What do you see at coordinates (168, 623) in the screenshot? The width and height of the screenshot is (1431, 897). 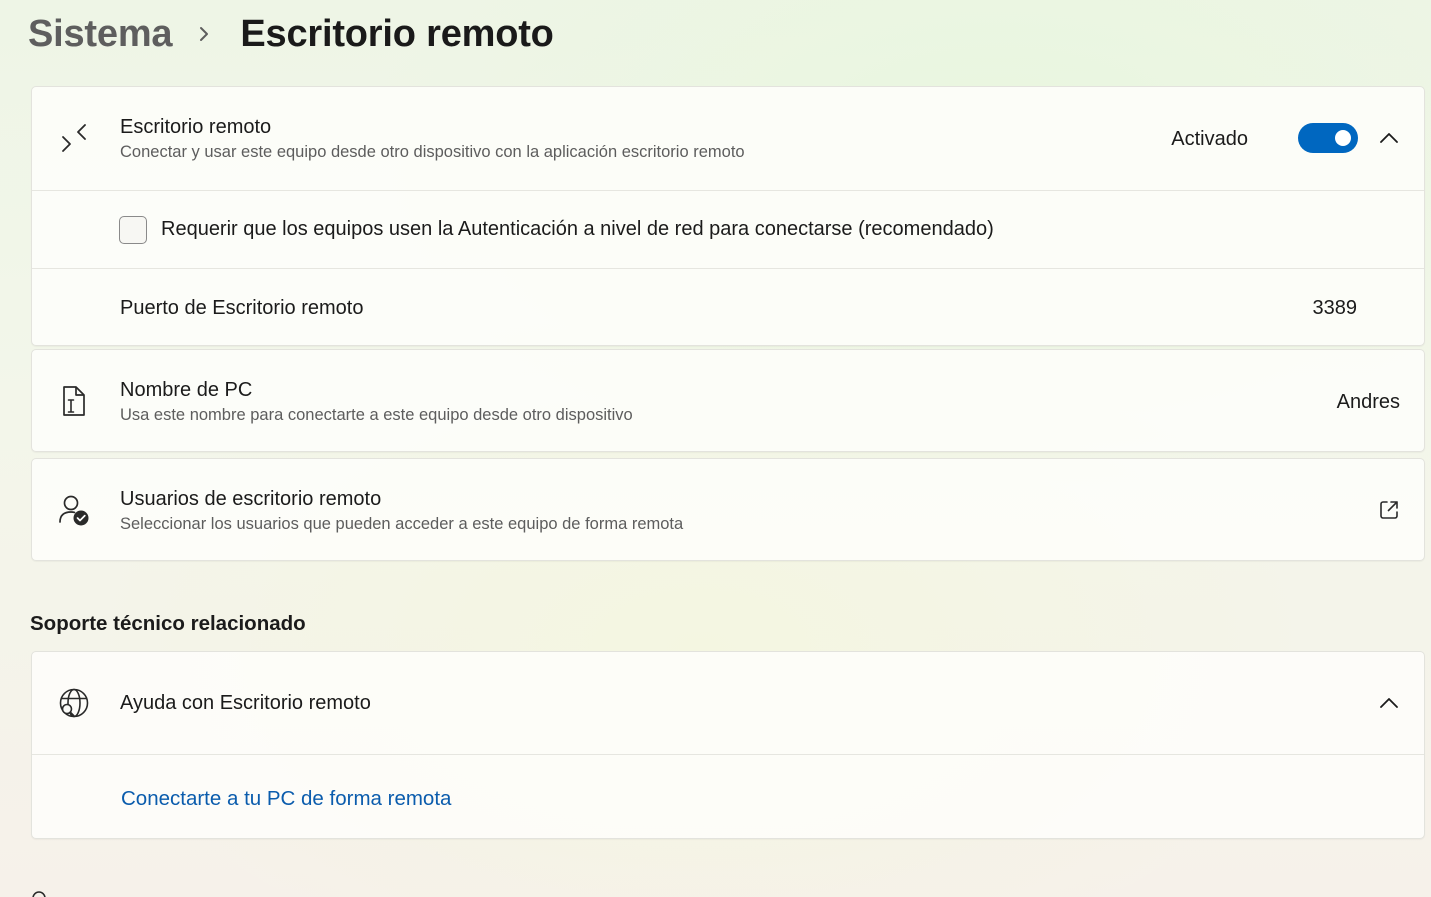 I see `related-support-heading: Soporte técnico relacionado` at bounding box center [168, 623].